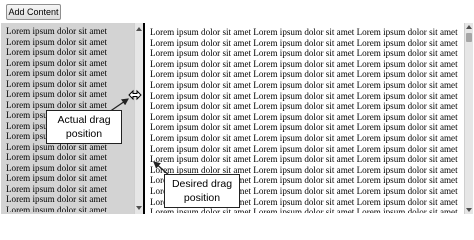 This screenshot has height=240, width=474. I want to click on left-scrollbar, so click(138, 118).